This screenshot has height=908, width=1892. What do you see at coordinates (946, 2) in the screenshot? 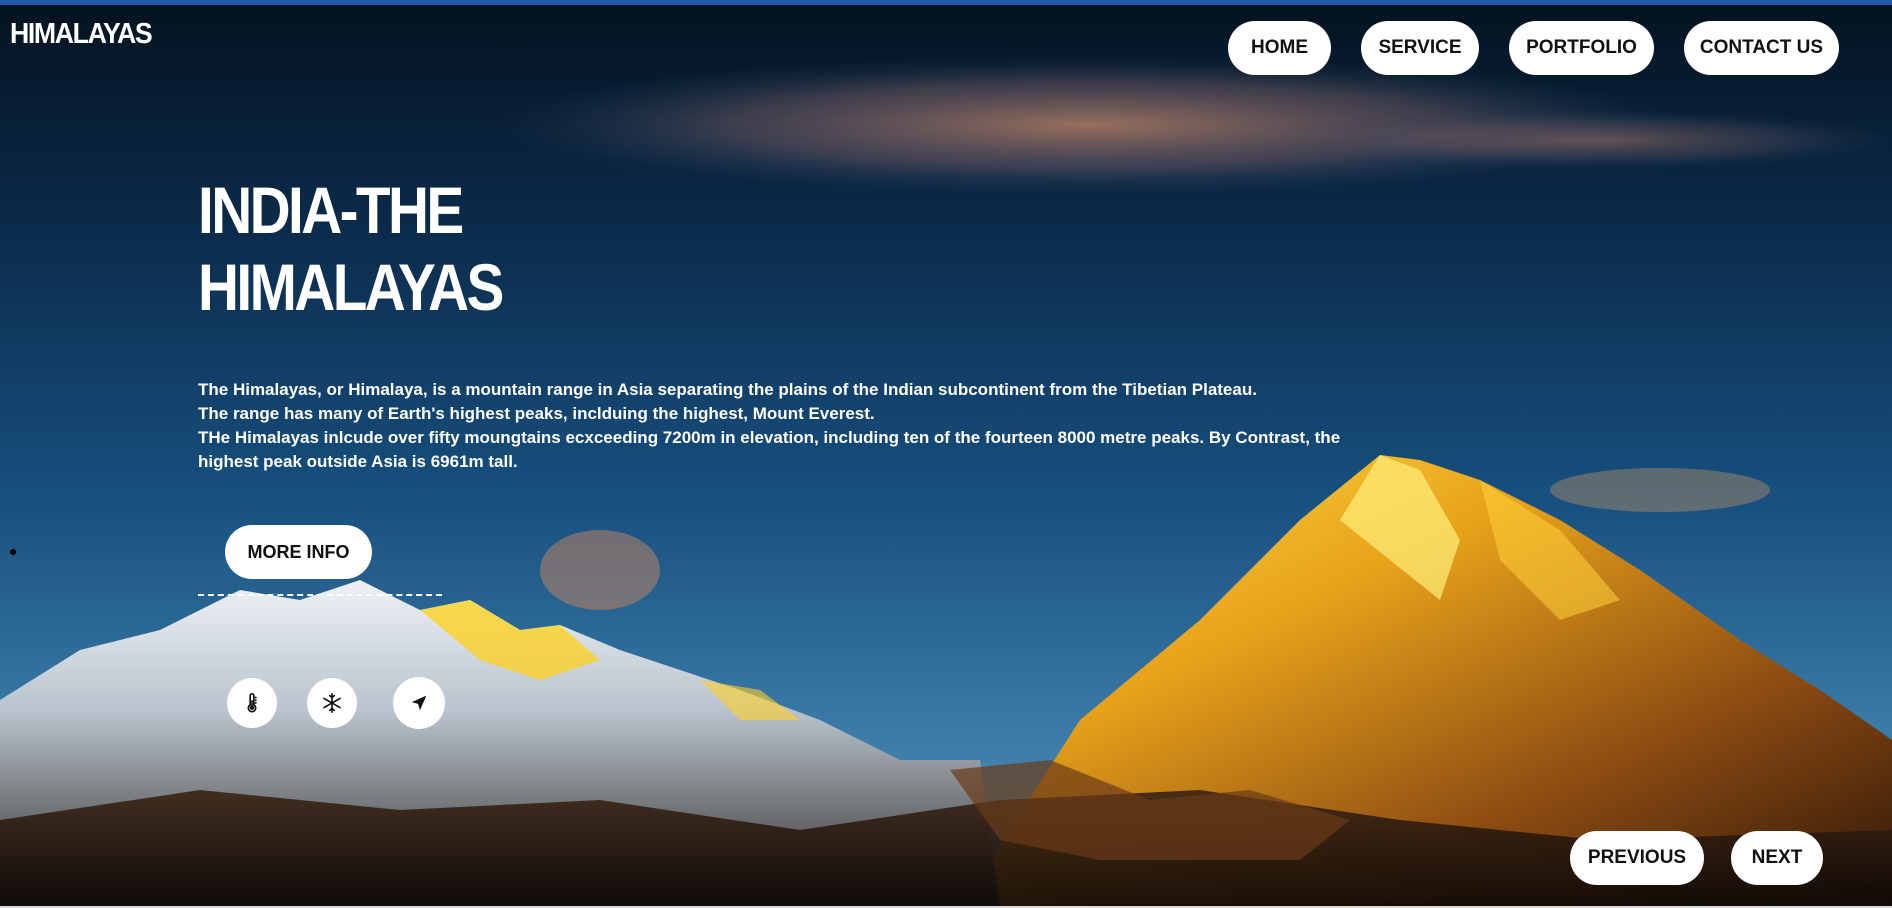
I see `top-accent-bar` at bounding box center [946, 2].